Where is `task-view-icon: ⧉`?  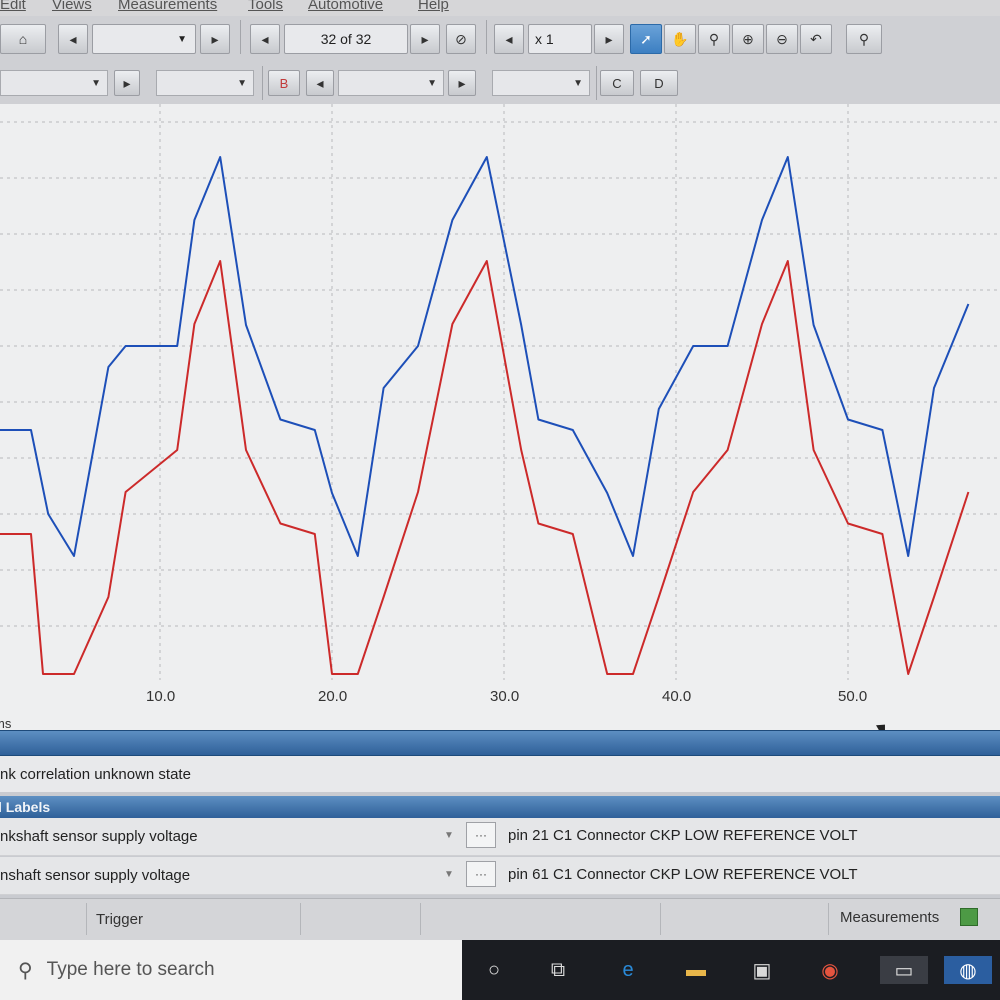 task-view-icon: ⧉ is located at coordinates (558, 970).